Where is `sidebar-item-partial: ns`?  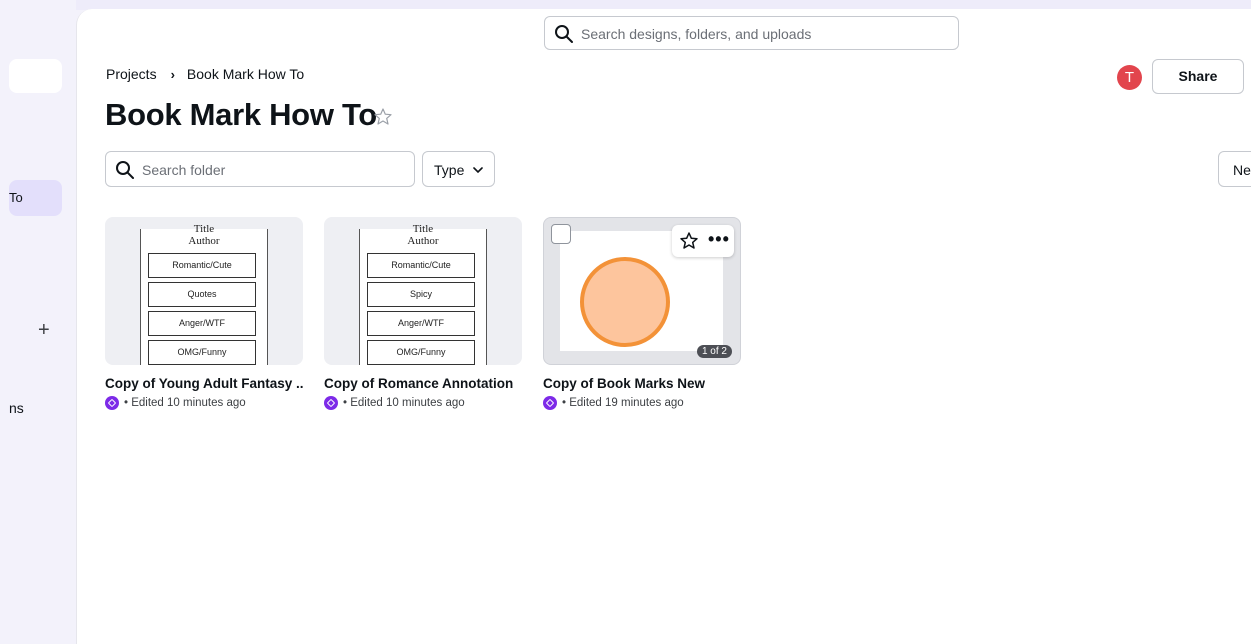
sidebar-item-partial: ns is located at coordinates (16, 408).